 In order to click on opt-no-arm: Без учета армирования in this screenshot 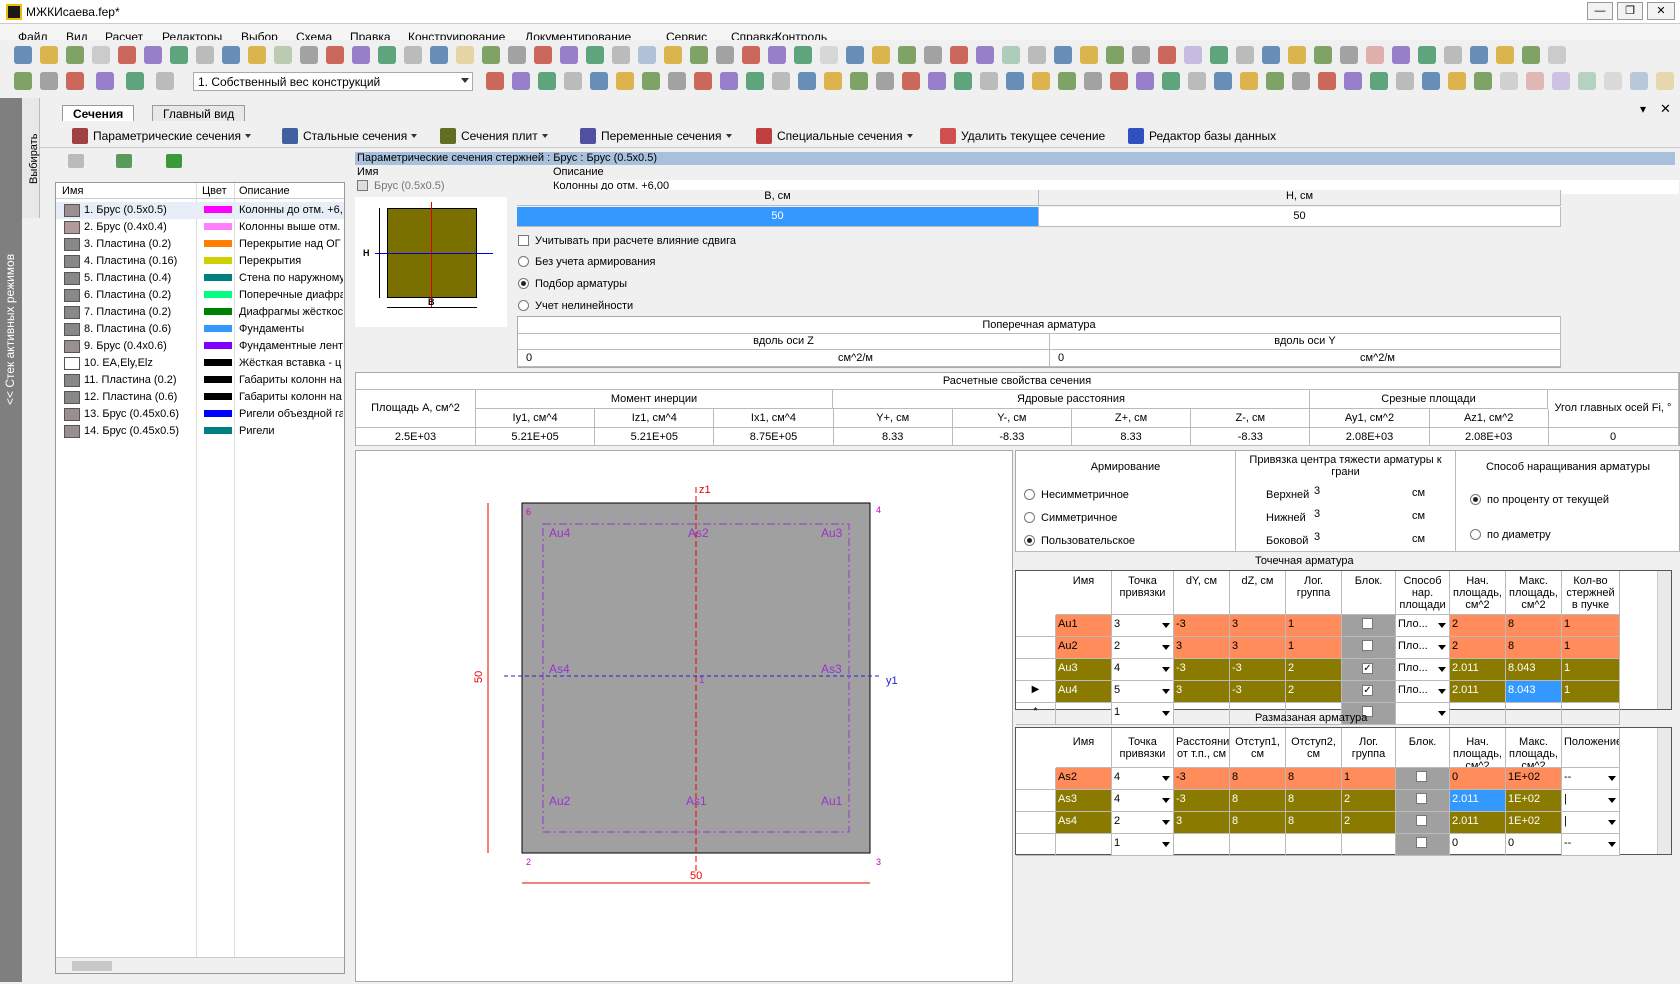, I will do `click(586, 262)`.